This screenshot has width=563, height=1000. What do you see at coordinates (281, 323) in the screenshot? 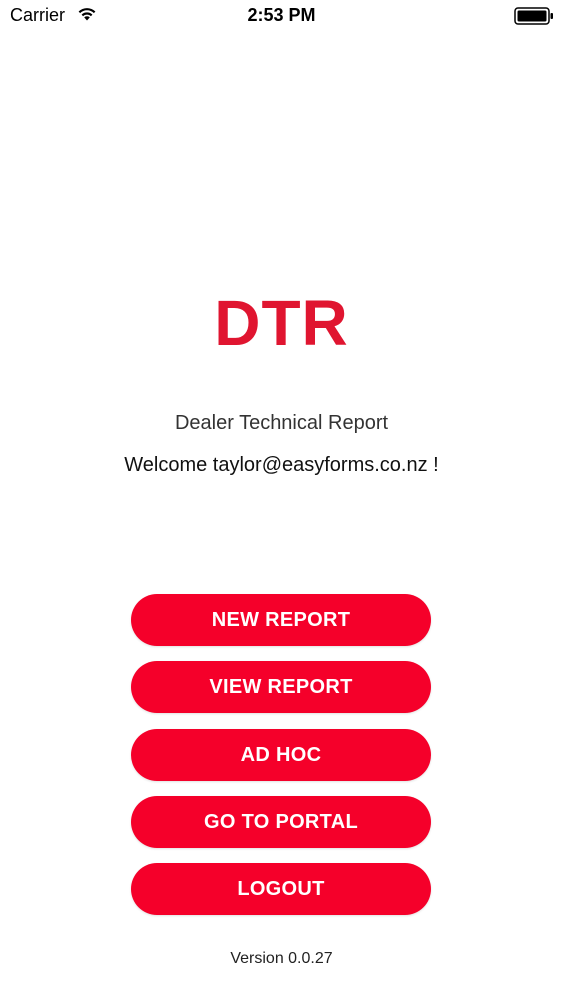
I see `app-logo: DTR` at bounding box center [281, 323].